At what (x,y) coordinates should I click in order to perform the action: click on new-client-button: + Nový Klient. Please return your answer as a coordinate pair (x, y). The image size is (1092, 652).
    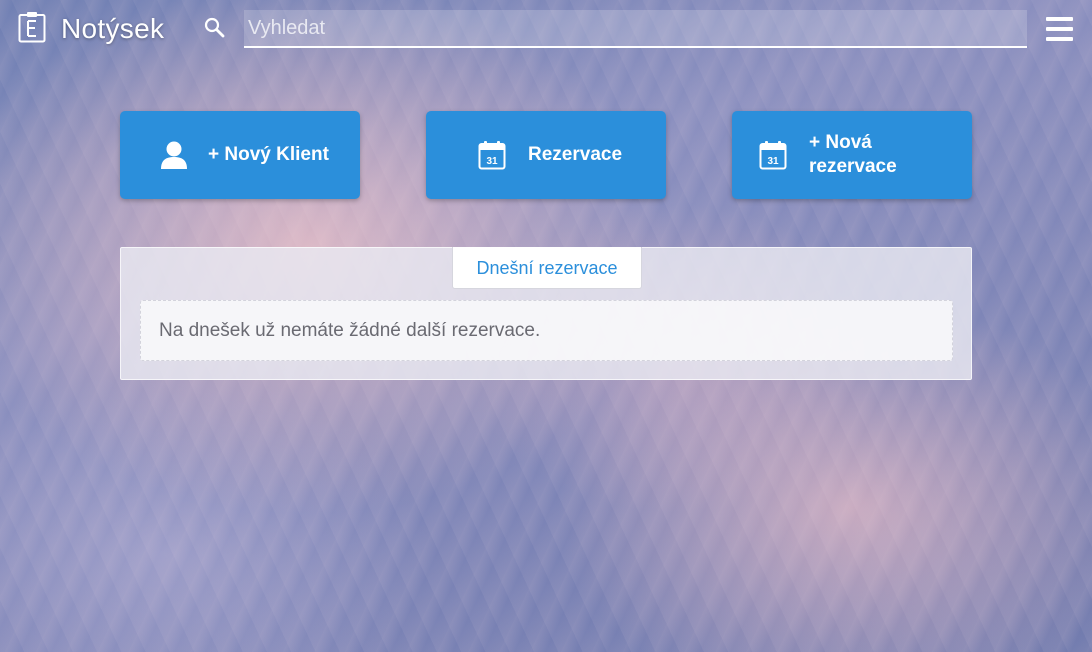
    Looking at the image, I should click on (240, 155).